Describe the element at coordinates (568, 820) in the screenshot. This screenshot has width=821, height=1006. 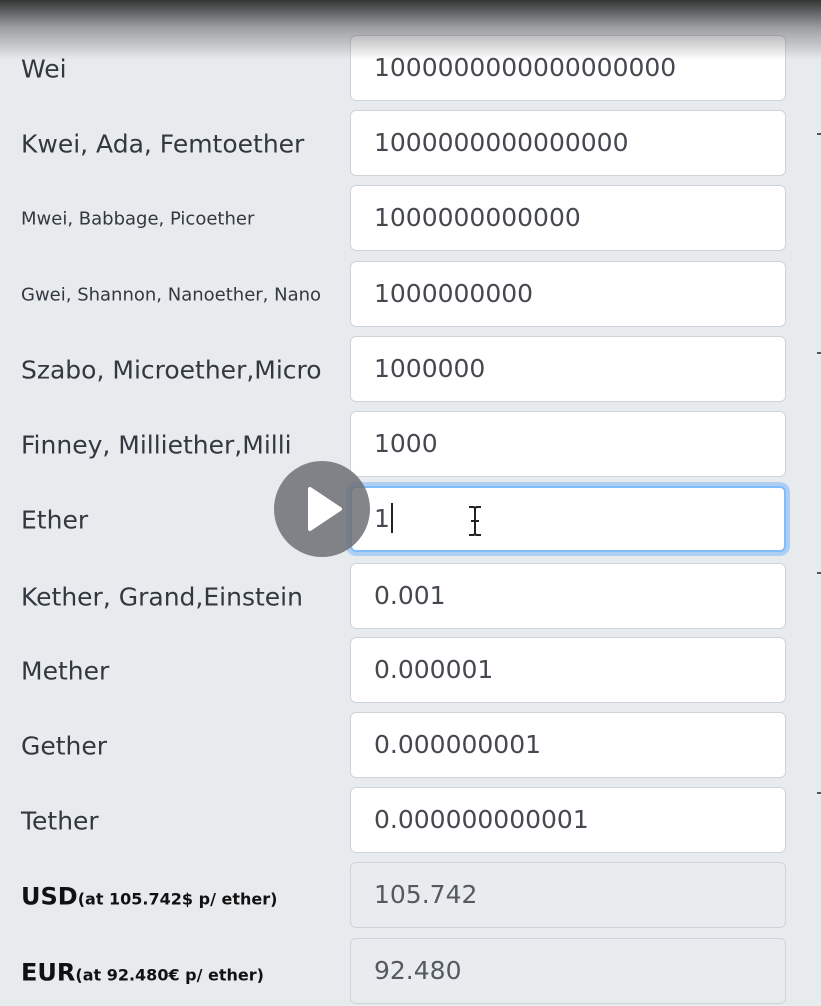
I see `tether-input: 0.000000000001` at that location.